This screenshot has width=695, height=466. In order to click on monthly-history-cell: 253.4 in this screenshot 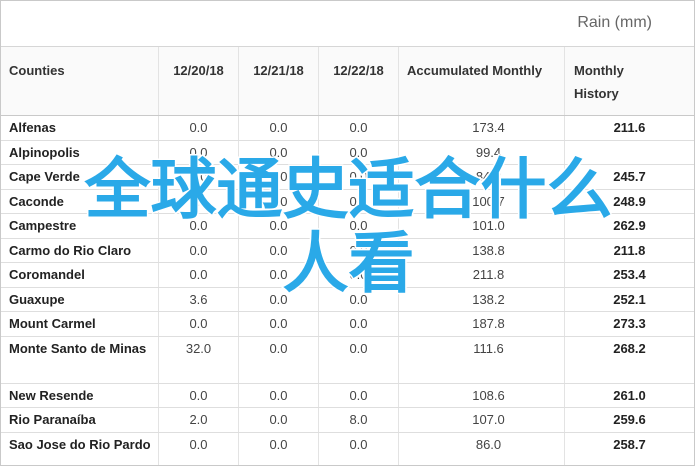, I will do `click(629, 274)`.